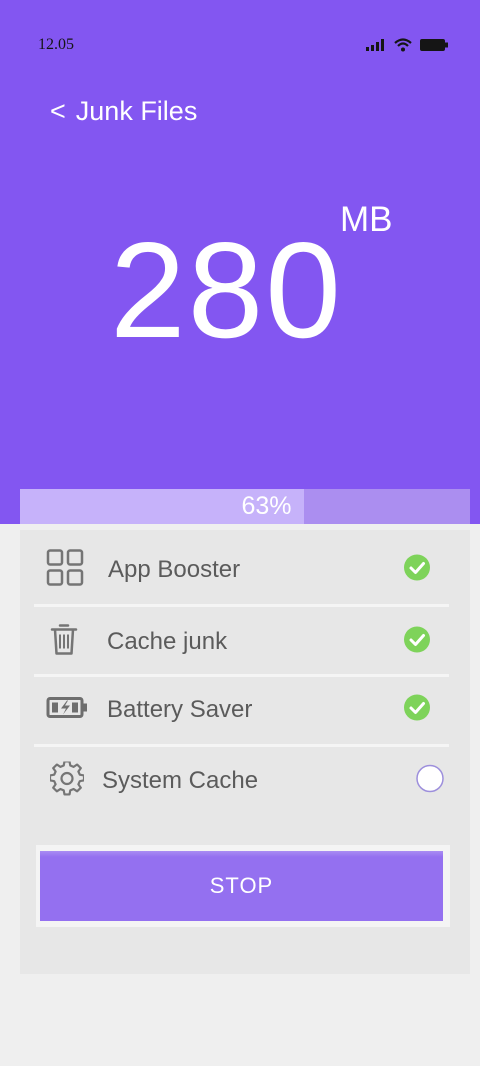 The height and width of the screenshot is (1066, 480). Describe the element at coordinates (64, 642) in the screenshot. I see `trash-icon` at that location.